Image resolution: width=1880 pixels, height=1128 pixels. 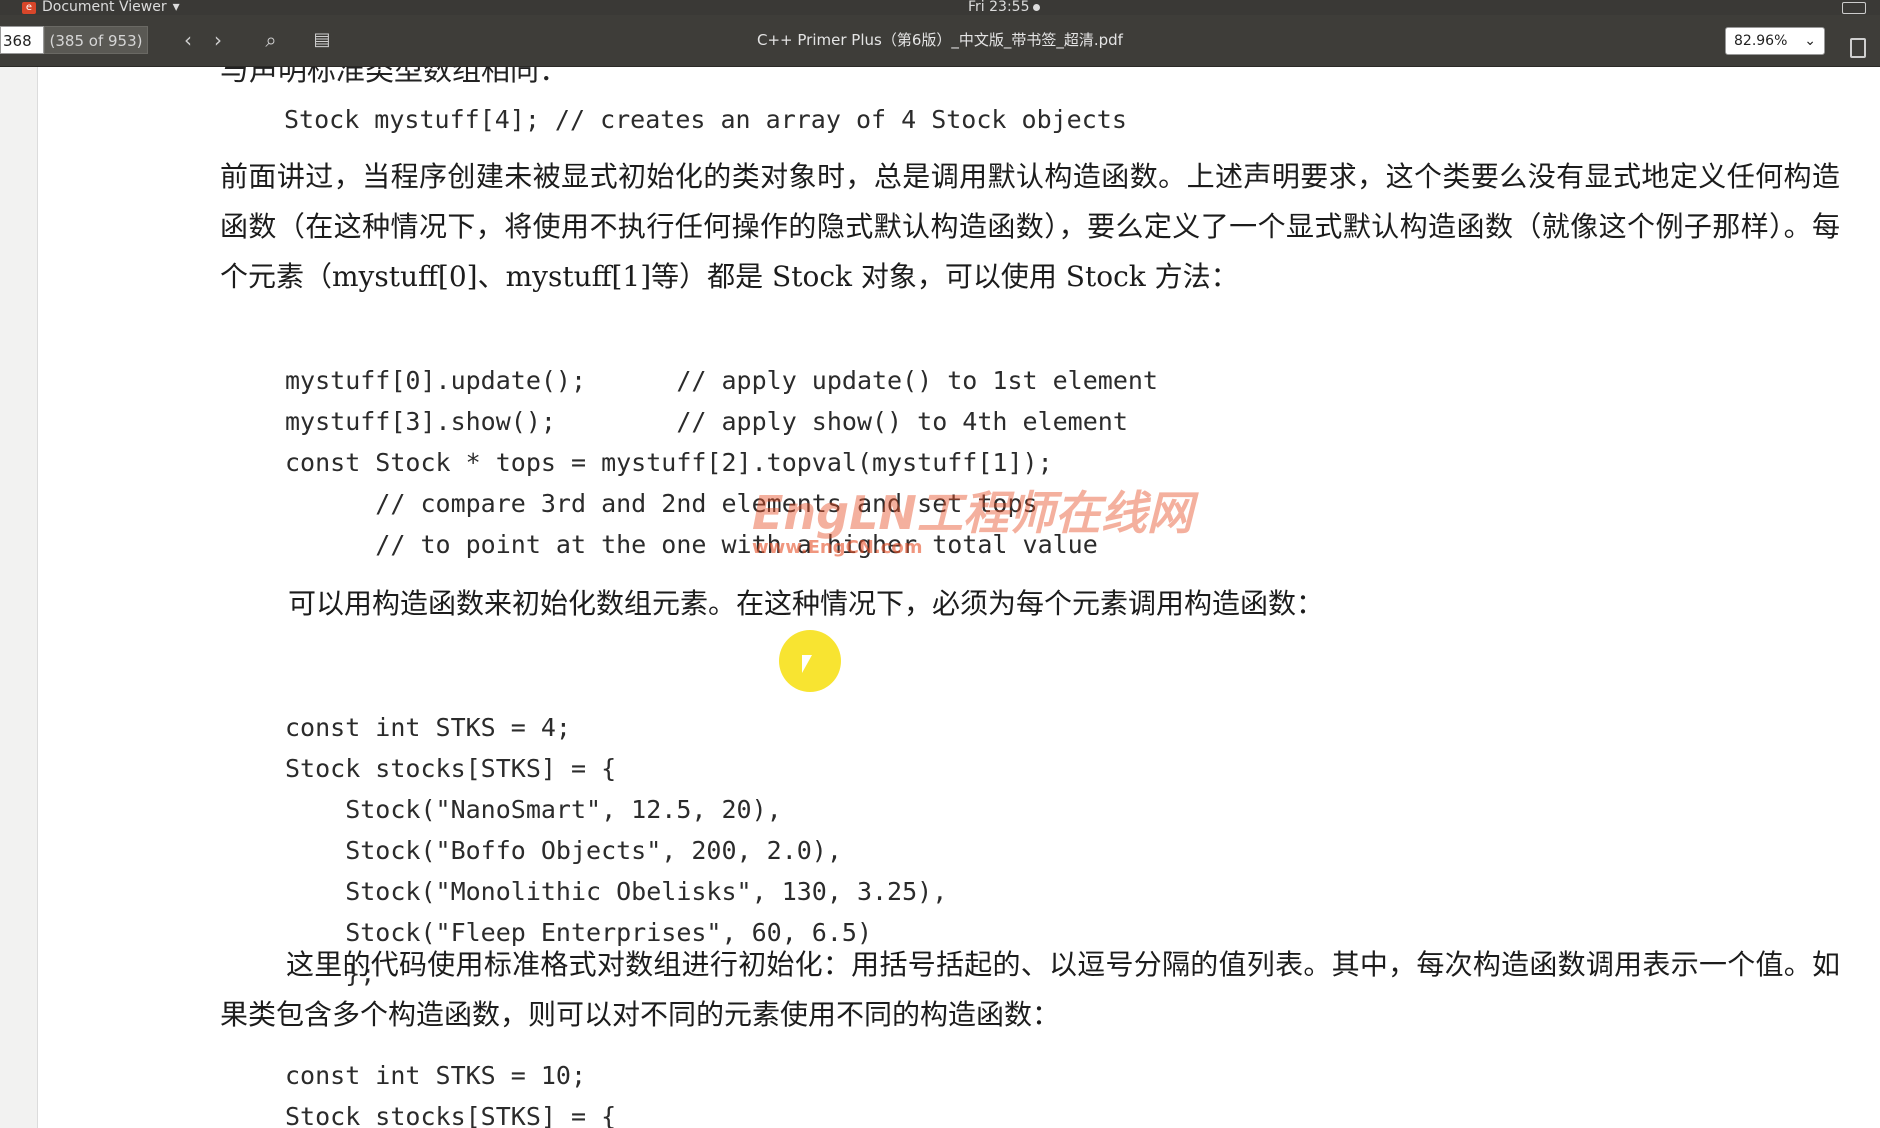 I want to click on top-panel: e Document Viewer ▾ Fri 23:55, so click(x=940, y=7).